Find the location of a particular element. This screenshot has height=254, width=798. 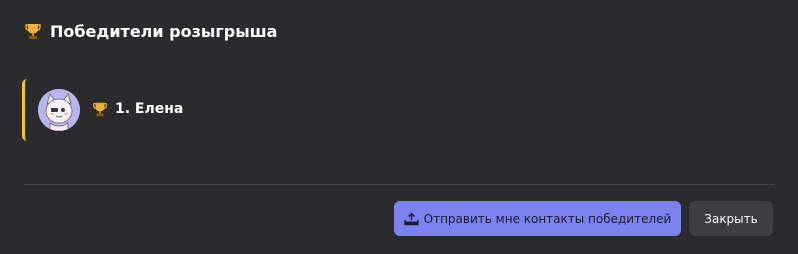

close-label: Закрыть is located at coordinates (731, 218).